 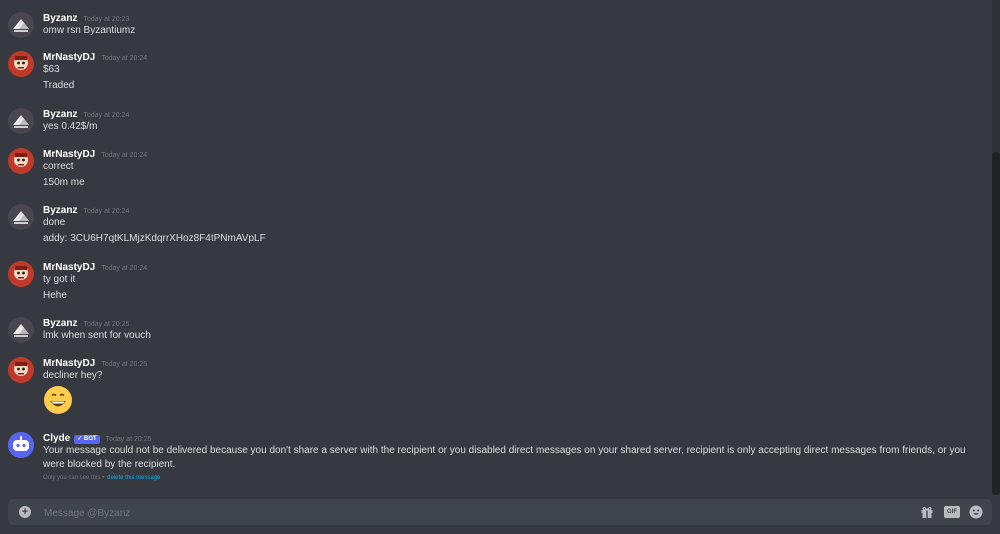 I want to click on message-group: Byzanz Today at 20:24 yes 0.42$/m, so click(x=496, y=121).